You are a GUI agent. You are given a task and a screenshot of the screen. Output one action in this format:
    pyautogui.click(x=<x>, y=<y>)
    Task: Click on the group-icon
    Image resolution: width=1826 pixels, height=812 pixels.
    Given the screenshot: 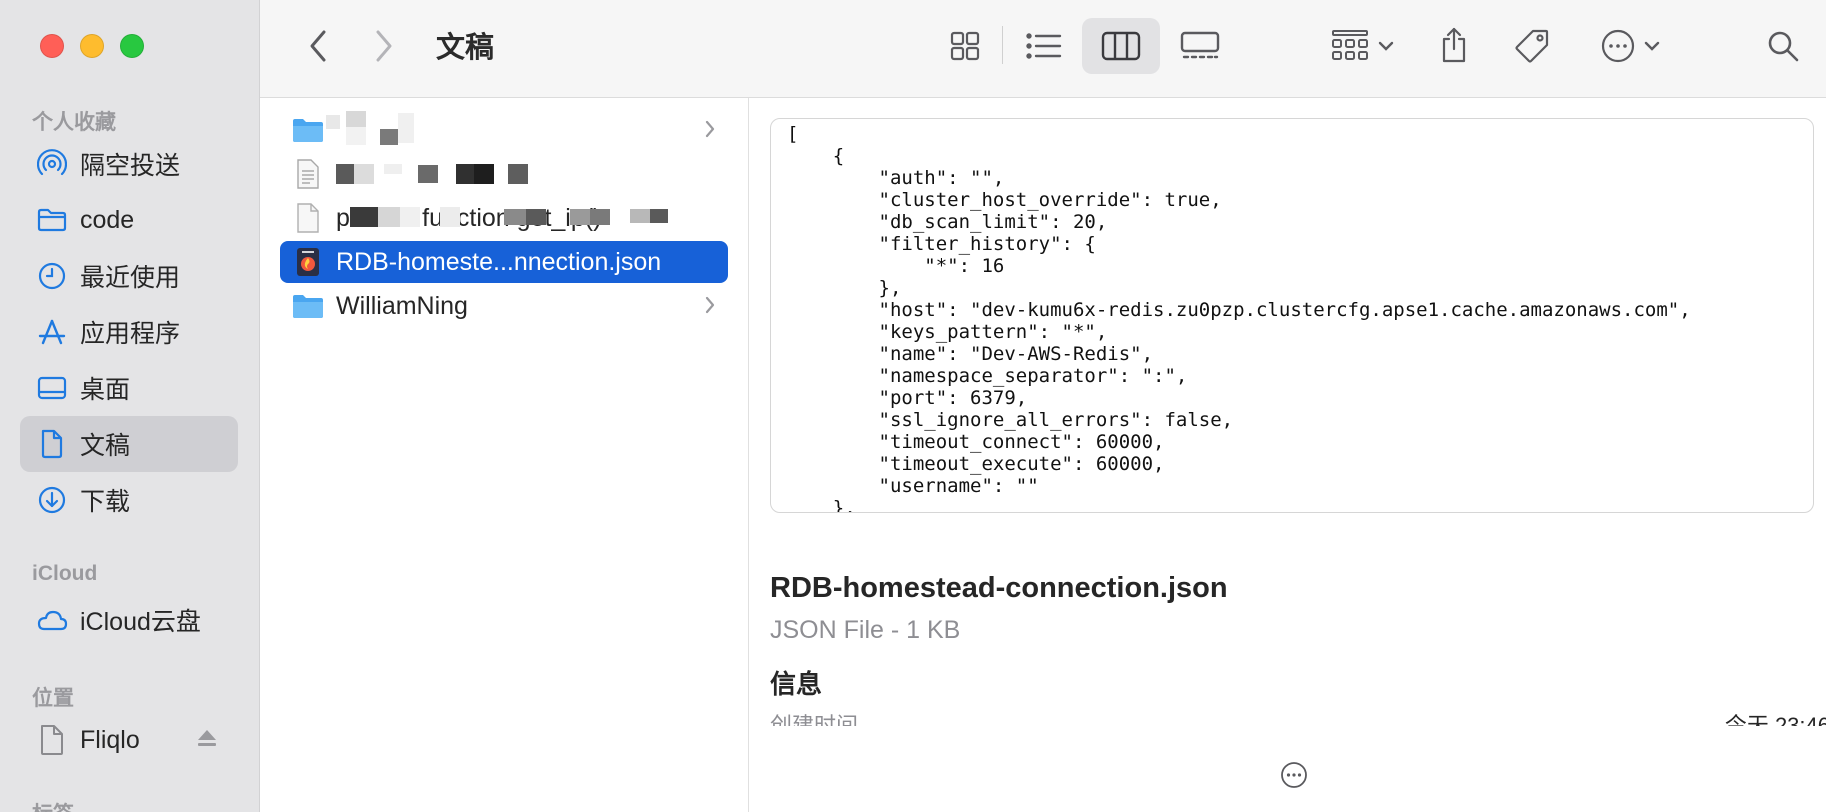 What is the action you would take?
    pyautogui.click(x=1350, y=45)
    